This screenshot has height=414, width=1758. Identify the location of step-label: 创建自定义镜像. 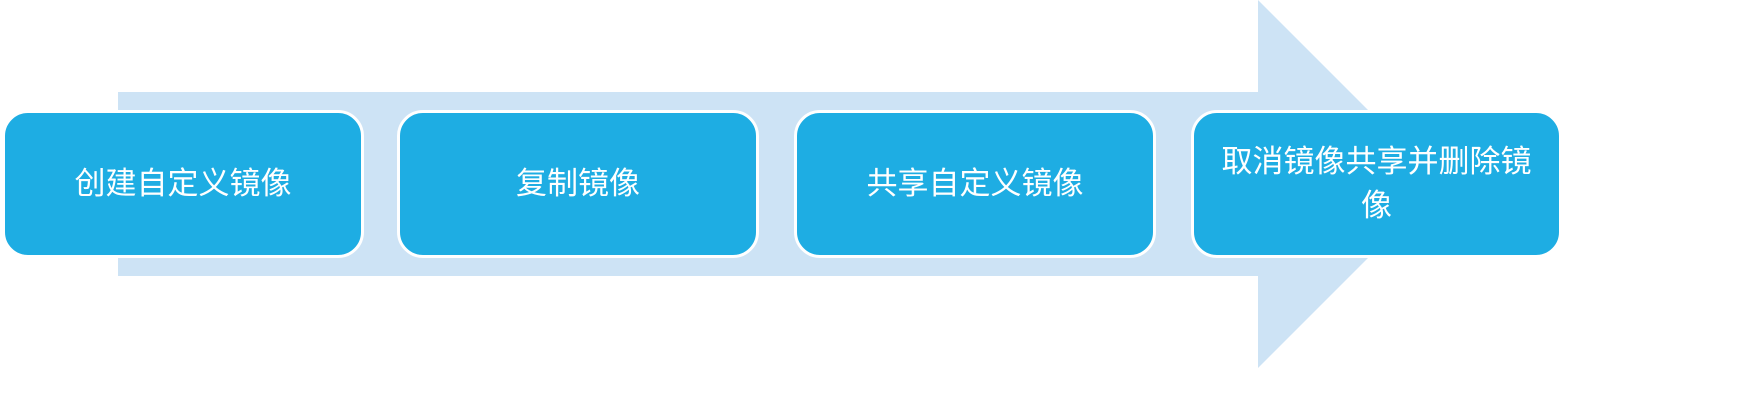
(183, 184).